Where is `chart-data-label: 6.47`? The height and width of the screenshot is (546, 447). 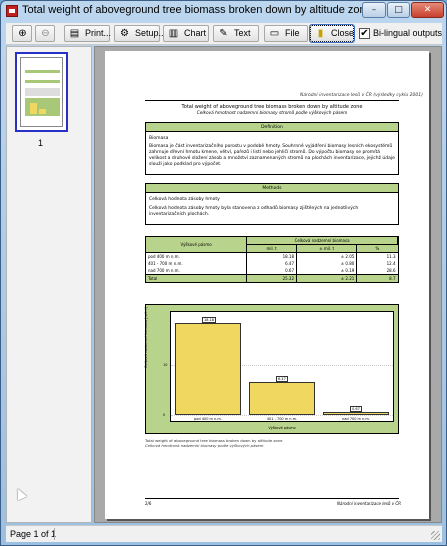
chart-data-label: 6.47 is located at coordinates (282, 379).